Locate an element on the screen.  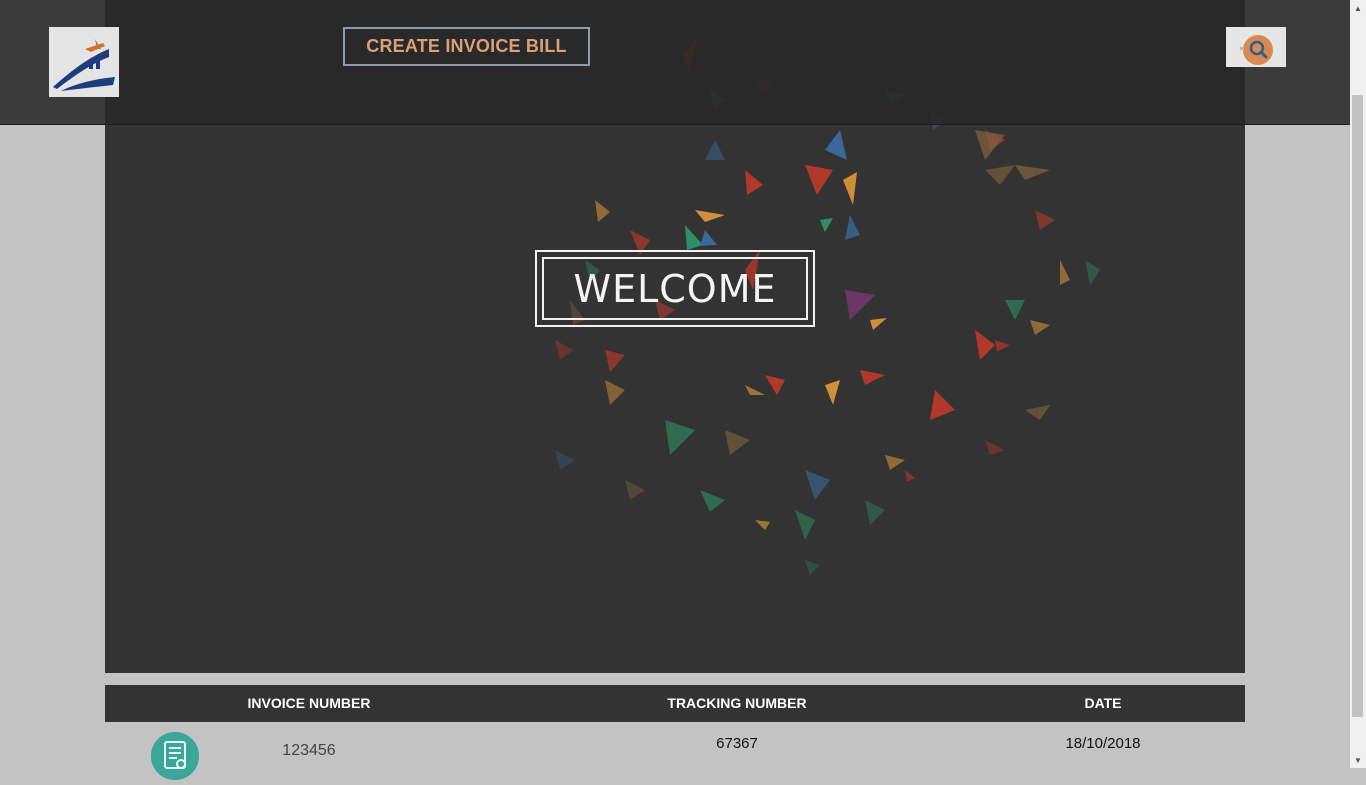
vertical-scrollbar: ▲ ▼ is located at coordinates (1358, 384).